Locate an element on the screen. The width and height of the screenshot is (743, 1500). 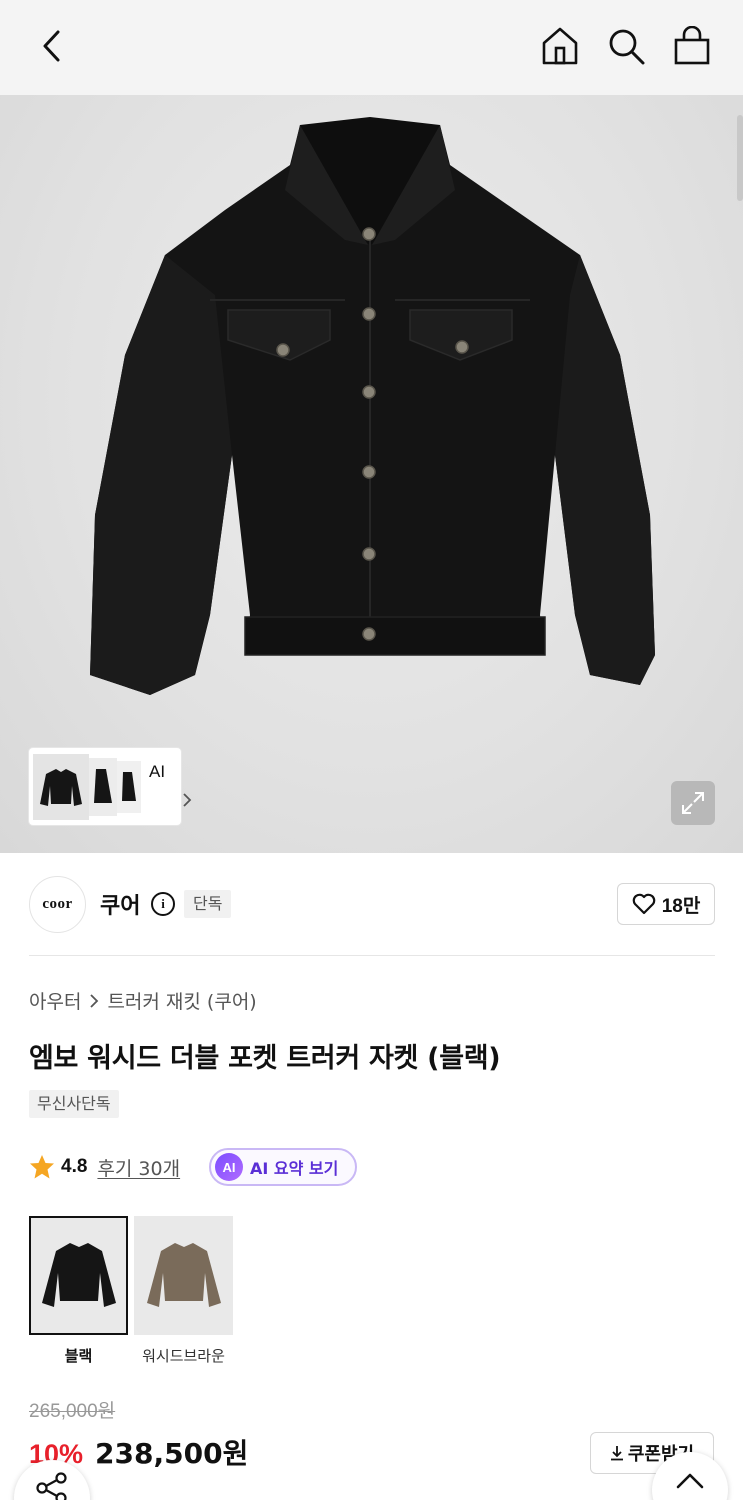
share-icon is located at coordinates (51, 1486).